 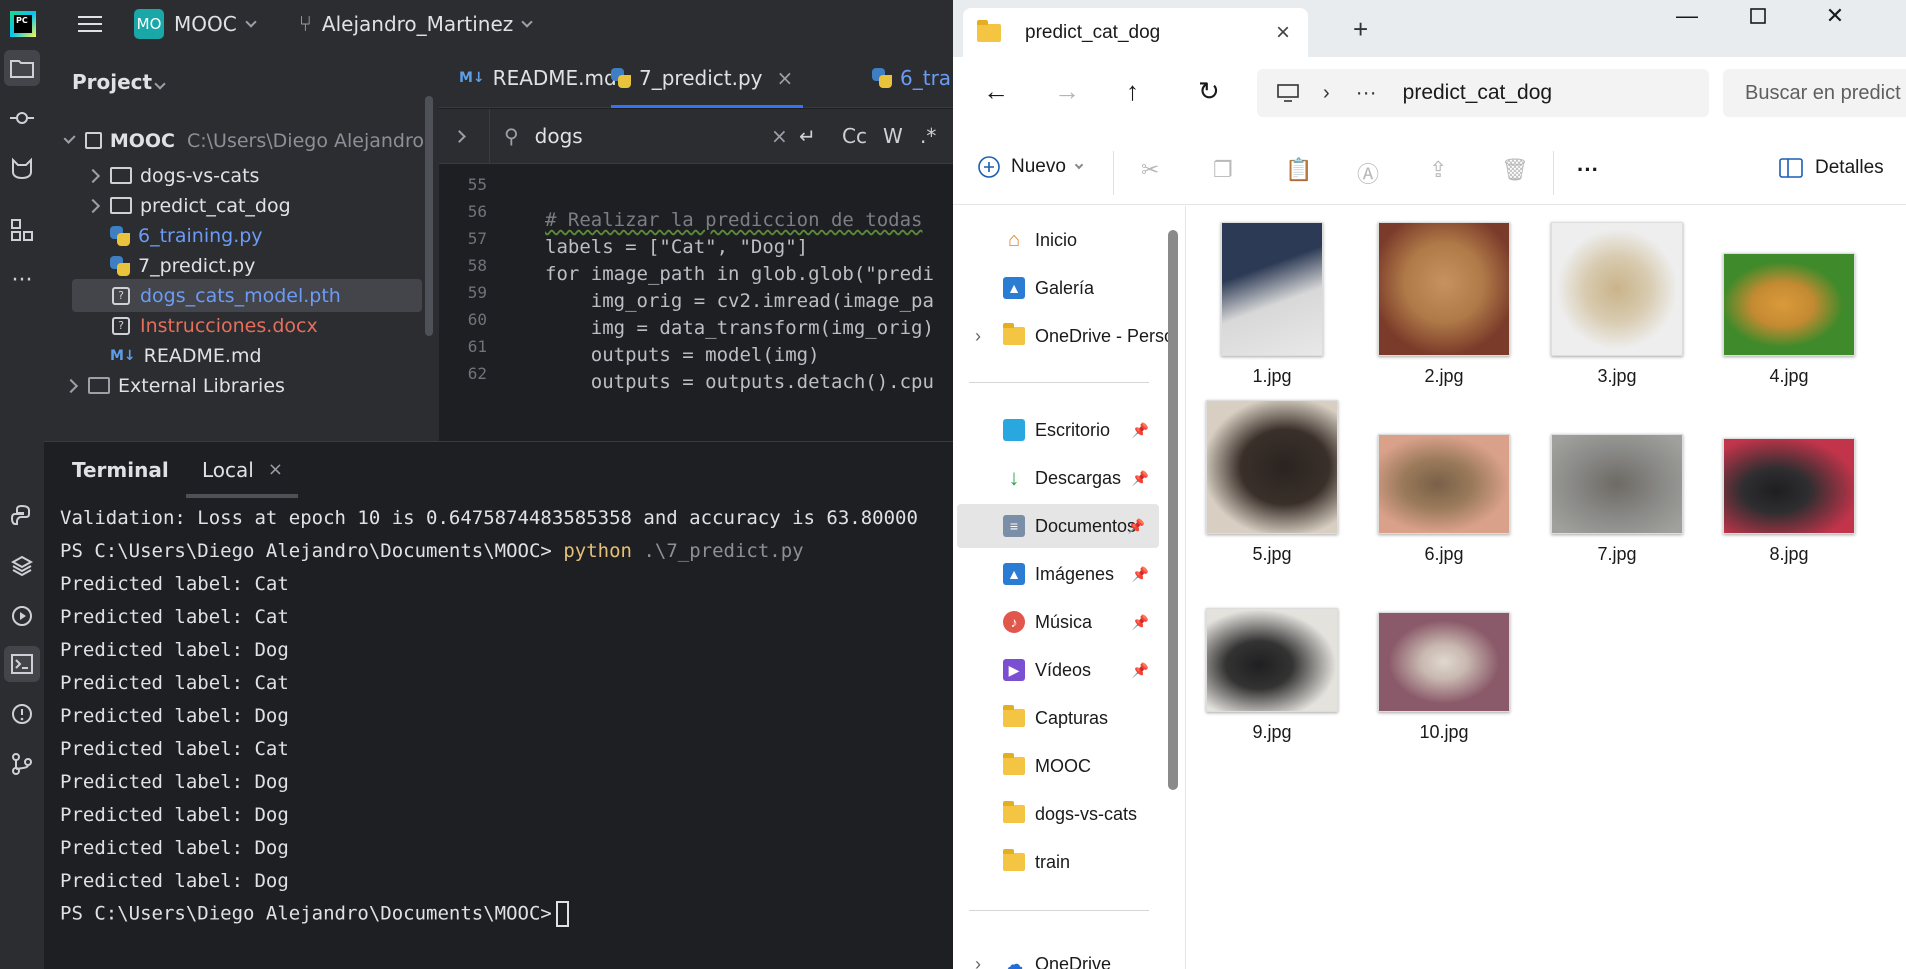 What do you see at coordinates (1789, 482) in the screenshot?
I see `file-item: 8.jpg` at bounding box center [1789, 482].